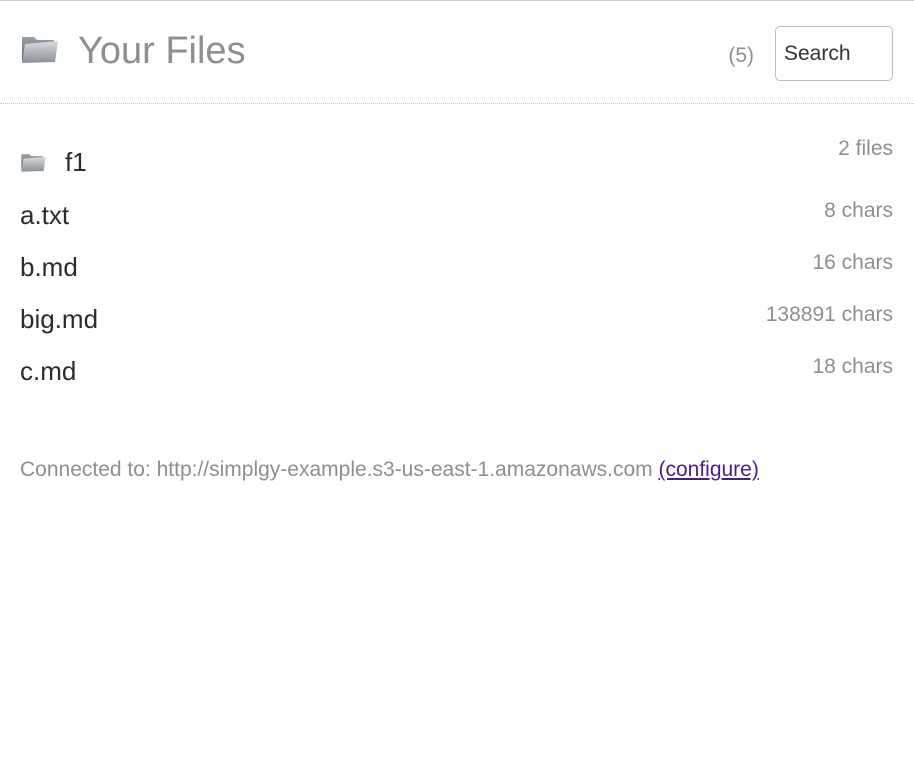 This screenshot has height=758, width=914. Describe the element at coordinates (457, 272) in the screenshot. I see `list-item-file: b.md 16 chars` at that location.